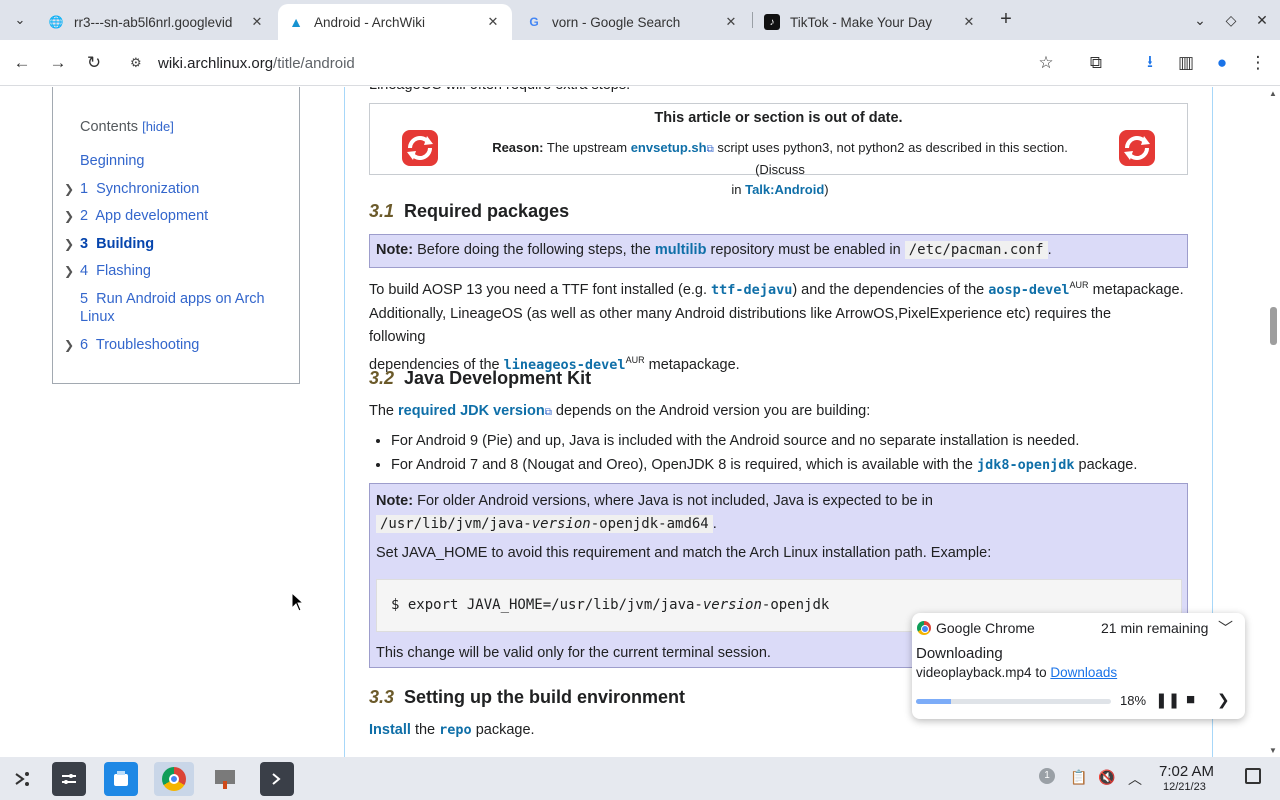 This screenshot has width=1280, height=800. What do you see at coordinates (58, 63) in the screenshot?
I see `forward-arrow-icon: →` at bounding box center [58, 63].